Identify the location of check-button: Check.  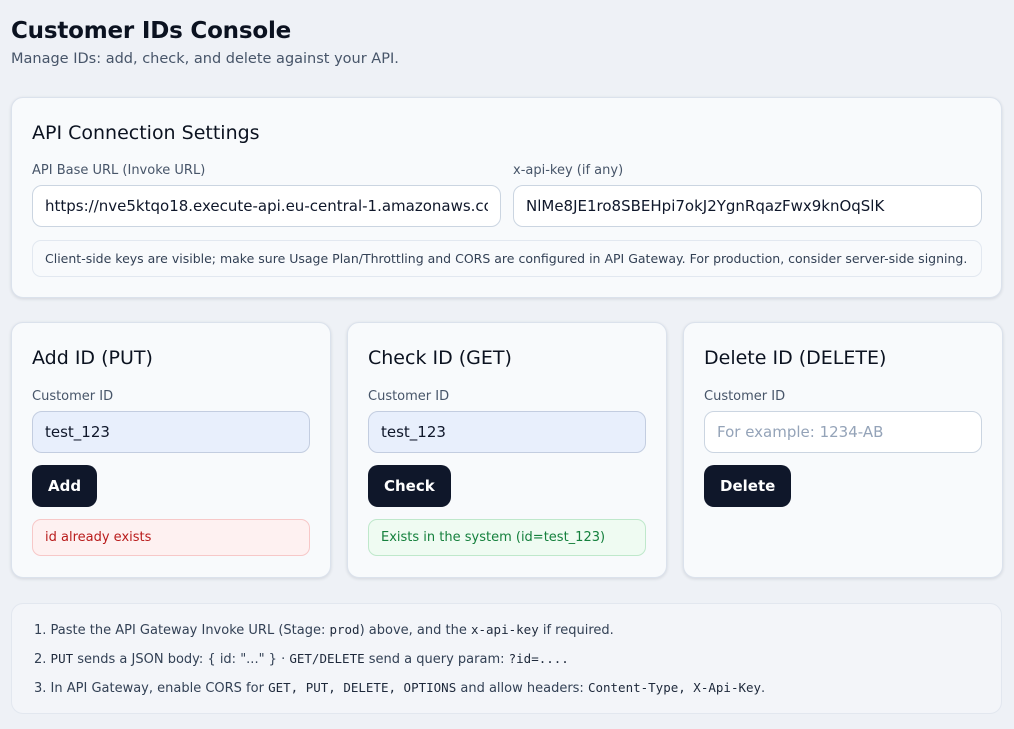
(409, 486).